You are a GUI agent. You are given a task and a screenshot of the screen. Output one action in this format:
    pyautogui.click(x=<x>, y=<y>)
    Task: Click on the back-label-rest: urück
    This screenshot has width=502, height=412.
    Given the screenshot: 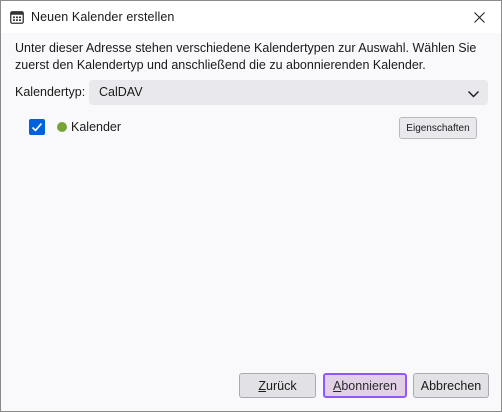 What is the action you would take?
    pyautogui.click(x=281, y=385)
    